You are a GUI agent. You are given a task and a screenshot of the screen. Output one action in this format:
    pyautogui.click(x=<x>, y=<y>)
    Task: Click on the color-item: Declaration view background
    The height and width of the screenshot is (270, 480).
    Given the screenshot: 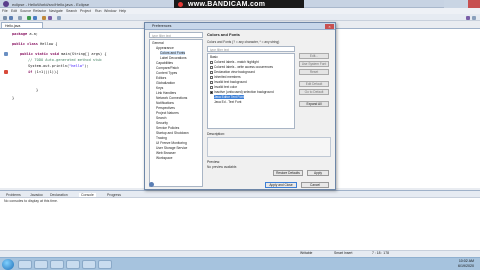 What is the action you would take?
    pyautogui.click(x=234, y=72)
    